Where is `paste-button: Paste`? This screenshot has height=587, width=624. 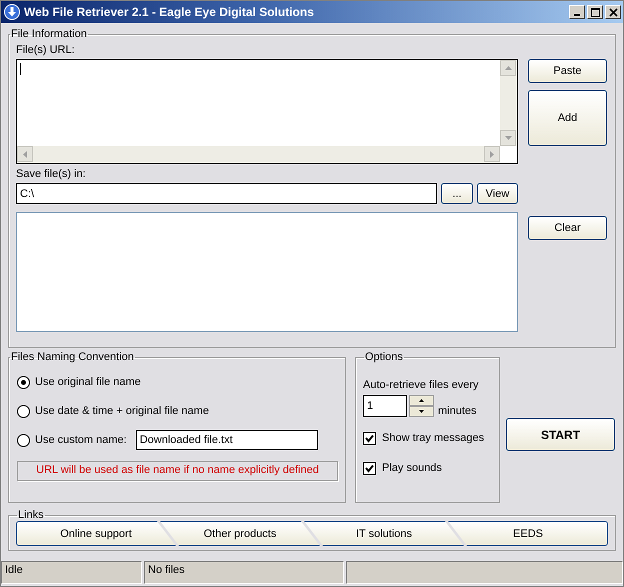
paste-button: Paste is located at coordinates (567, 71).